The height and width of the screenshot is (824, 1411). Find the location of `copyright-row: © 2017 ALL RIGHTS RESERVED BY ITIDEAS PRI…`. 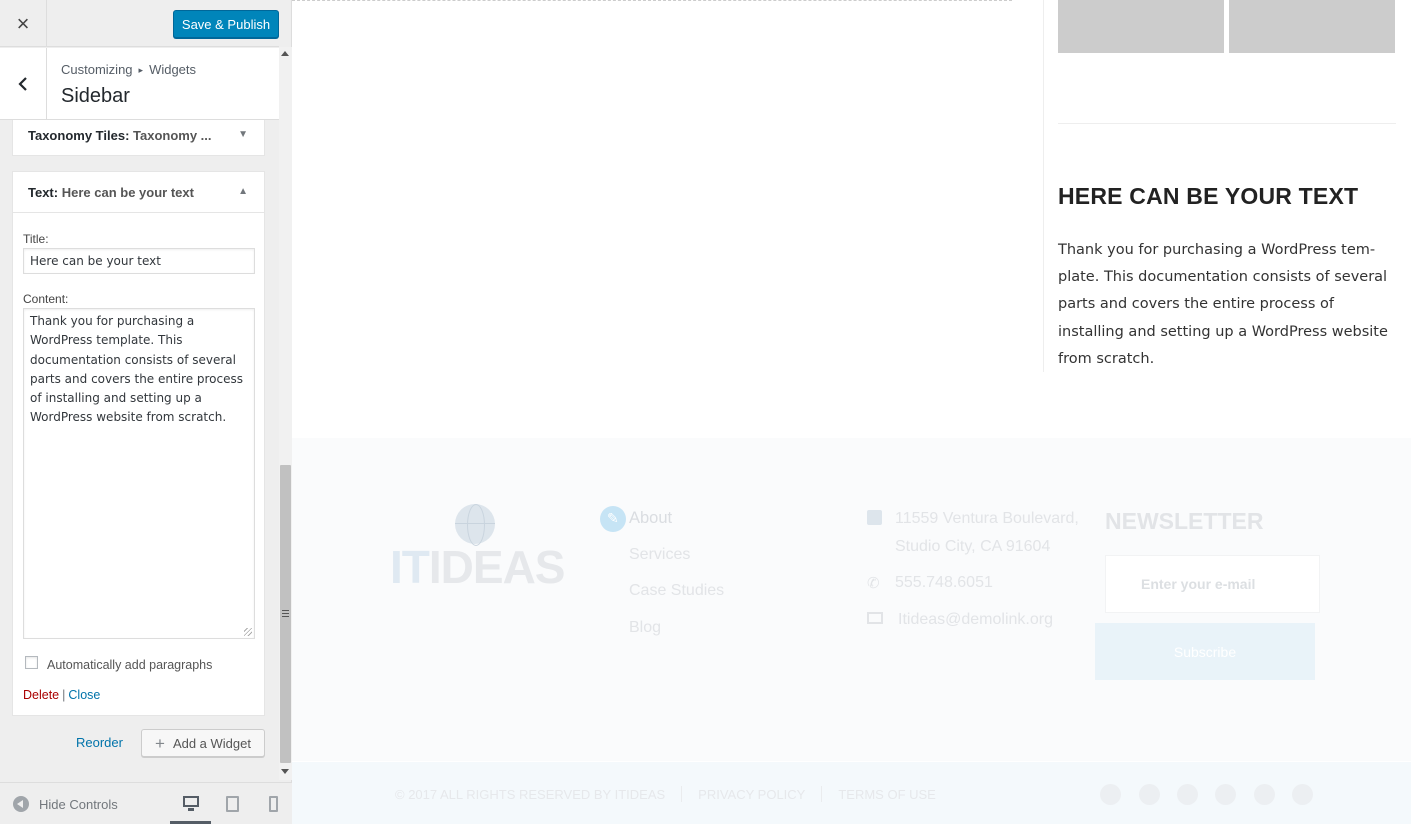

copyright-row: © 2017 ALL RIGHTS RESERVED BY ITIDEAS PRI… is located at coordinates (665, 794).